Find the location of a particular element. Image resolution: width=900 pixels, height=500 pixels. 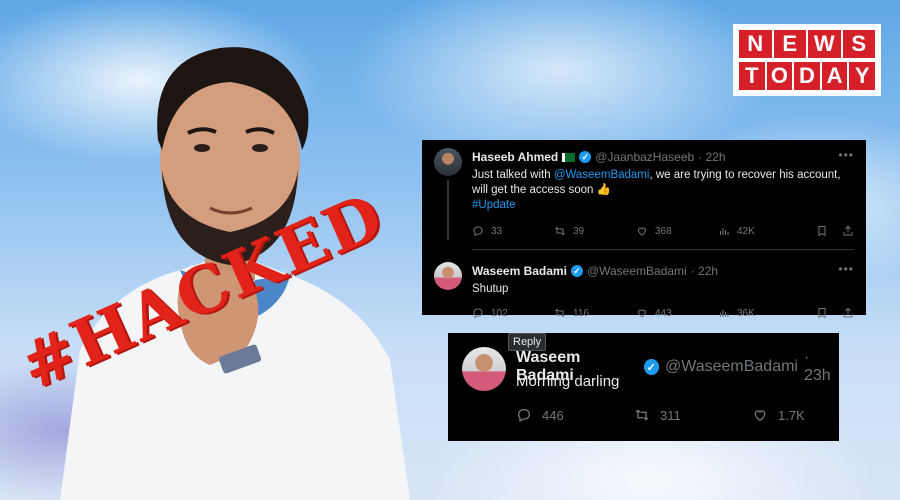

like-button: 443 is located at coordinates (677, 313).